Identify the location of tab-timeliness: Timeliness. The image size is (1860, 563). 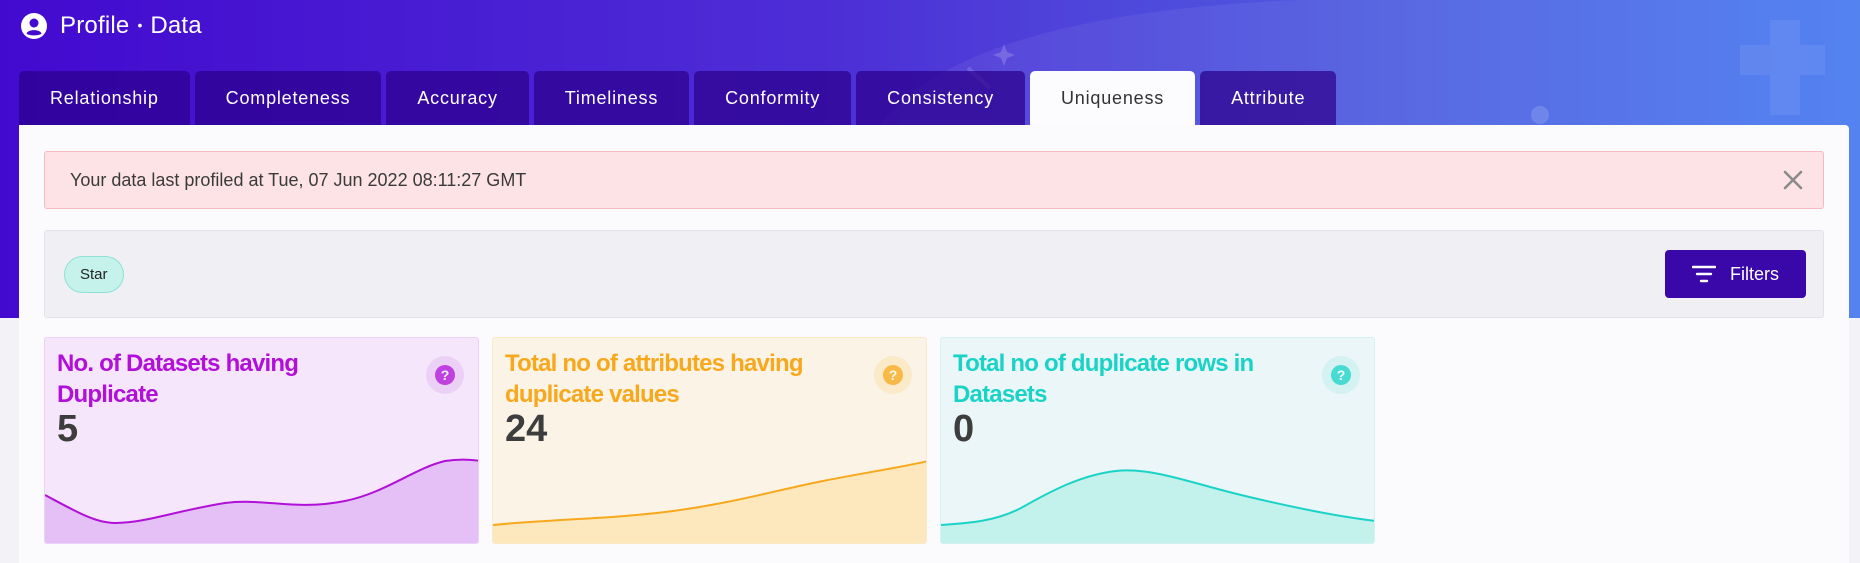
(611, 98).